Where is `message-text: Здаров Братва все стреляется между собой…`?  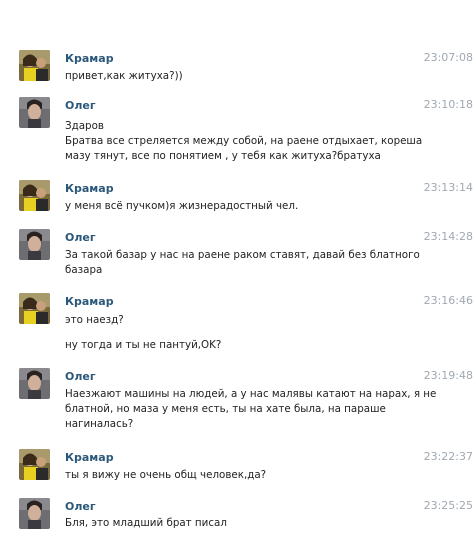 message-text: Здаров Братва все стреляется между собой… is located at coordinates (262, 141).